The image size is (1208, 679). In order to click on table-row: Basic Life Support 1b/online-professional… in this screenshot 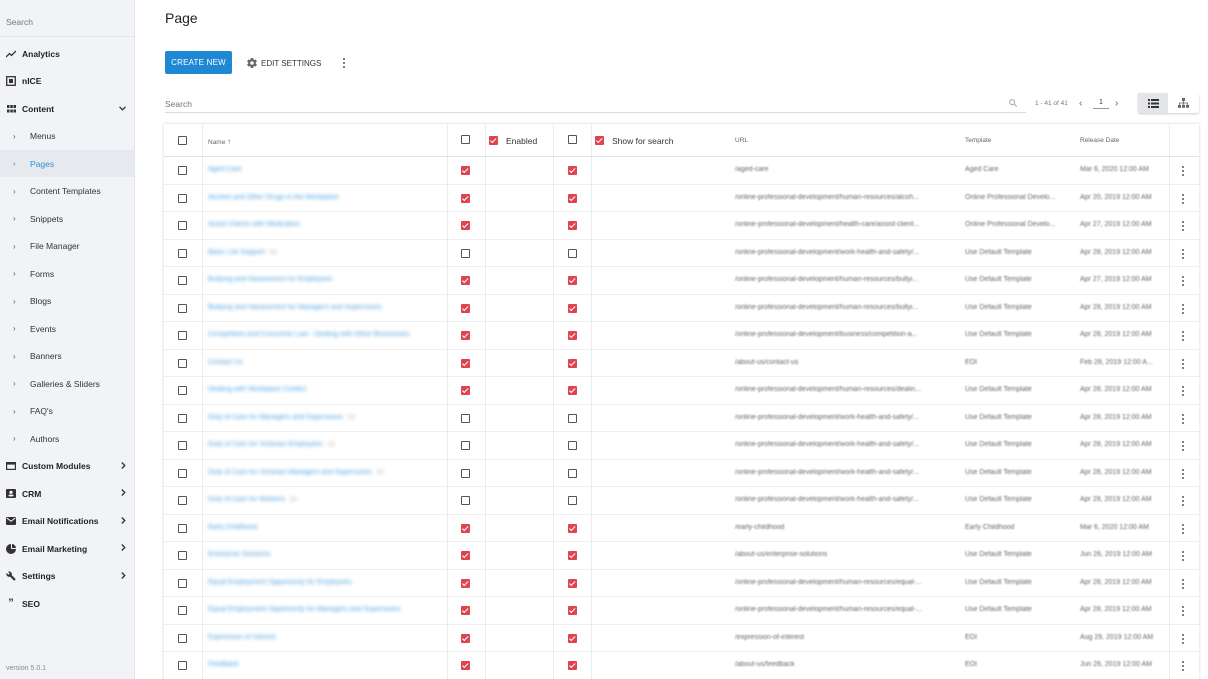, I will do `click(681, 253)`.